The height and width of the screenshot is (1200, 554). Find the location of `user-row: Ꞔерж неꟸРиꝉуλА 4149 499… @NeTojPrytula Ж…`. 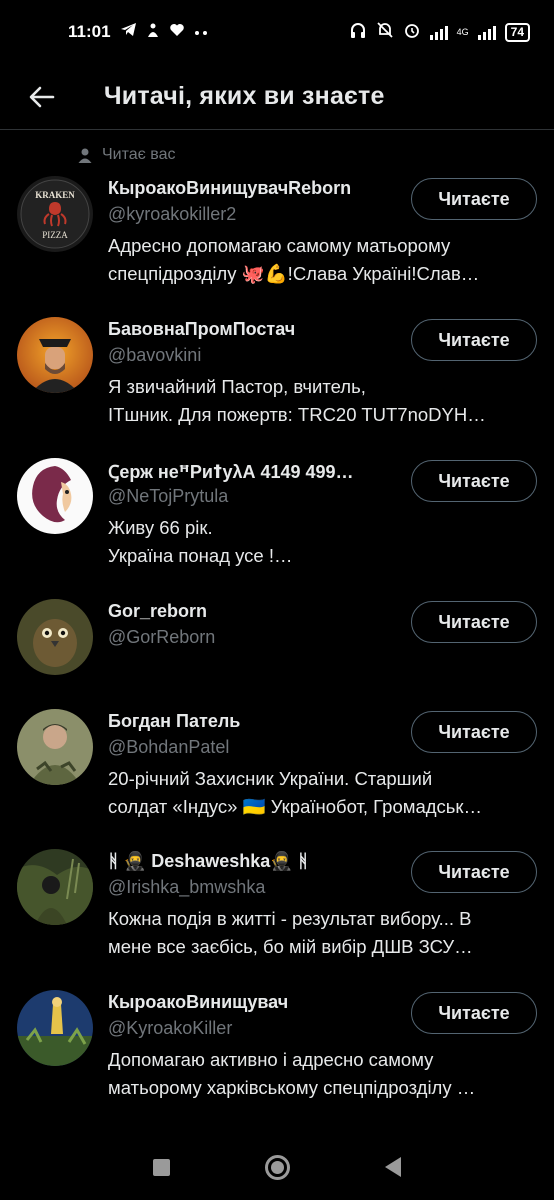

user-row: Ꞔерж неꟸРиꝉуλА 4149 499… @NeTojPrytula Ж… is located at coordinates (277, 522).